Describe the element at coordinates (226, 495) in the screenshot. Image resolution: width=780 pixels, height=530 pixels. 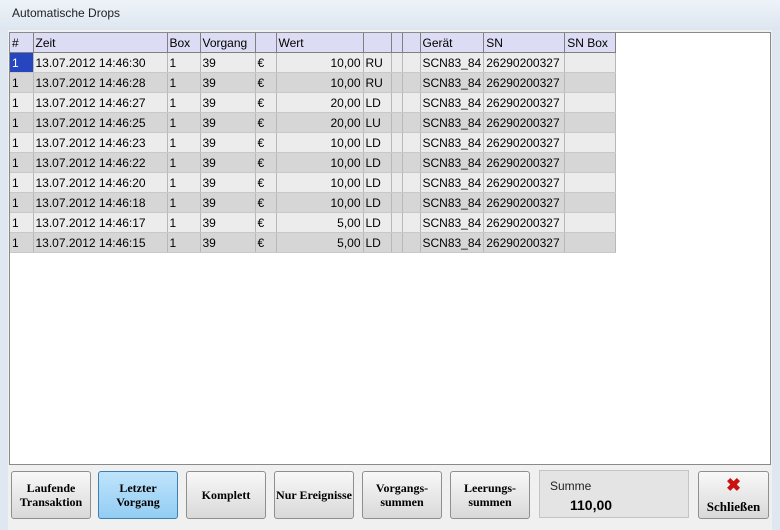
I see `komplett-button: Komplett` at that location.